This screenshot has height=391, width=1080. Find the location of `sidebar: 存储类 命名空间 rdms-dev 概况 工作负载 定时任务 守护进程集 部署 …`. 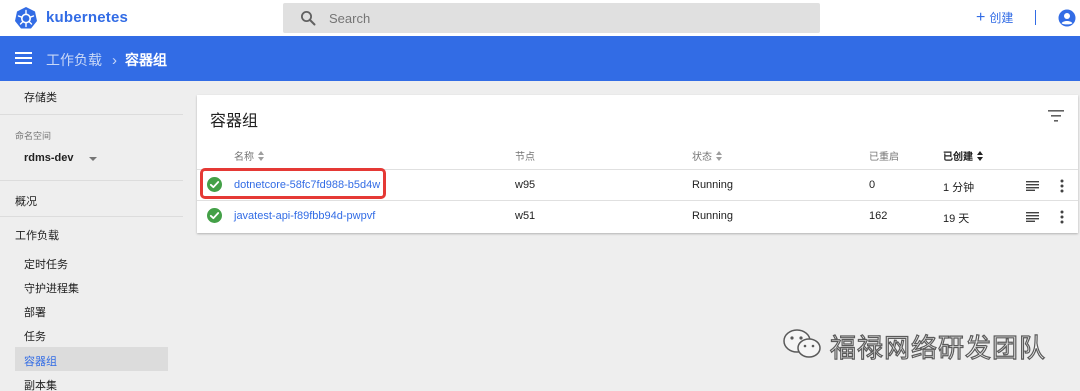

sidebar: 存储类 命名空间 rdms-dev 概况 工作负载 定时任务 守护进程集 部署 … is located at coordinates (91, 236).